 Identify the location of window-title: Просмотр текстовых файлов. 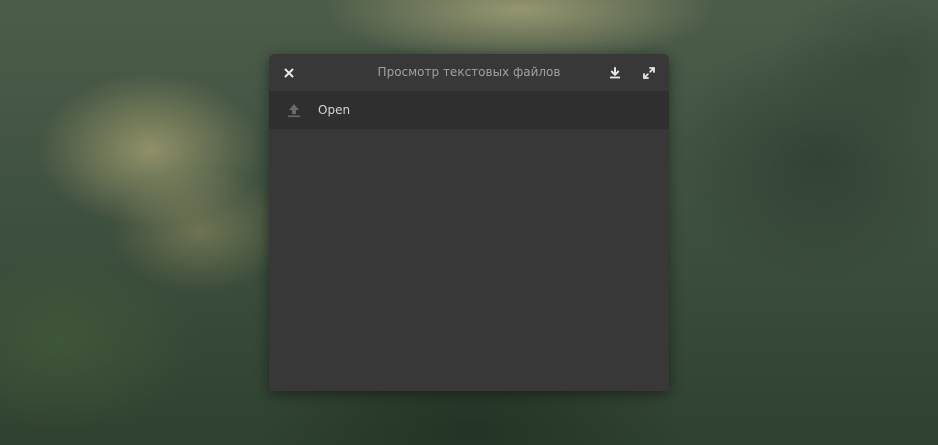
(469, 72).